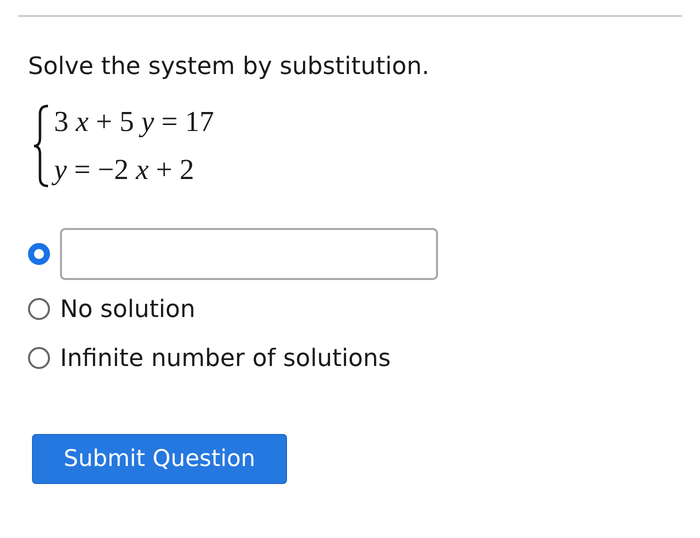  Describe the element at coordinates (249, 254) in the screenshot. I see `answer-field` at that location.